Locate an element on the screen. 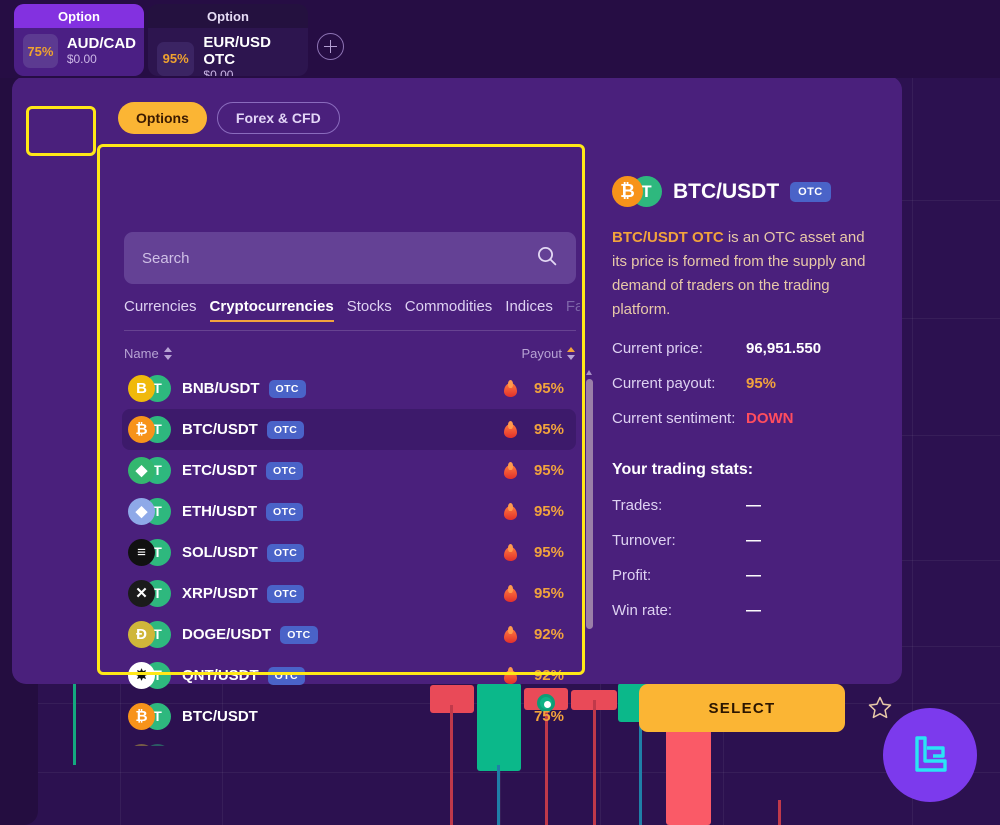  asset-tab-eur-usd-otc: Option 95% EUR/USD OTC $0.00 is located at coordinates (228, 40).